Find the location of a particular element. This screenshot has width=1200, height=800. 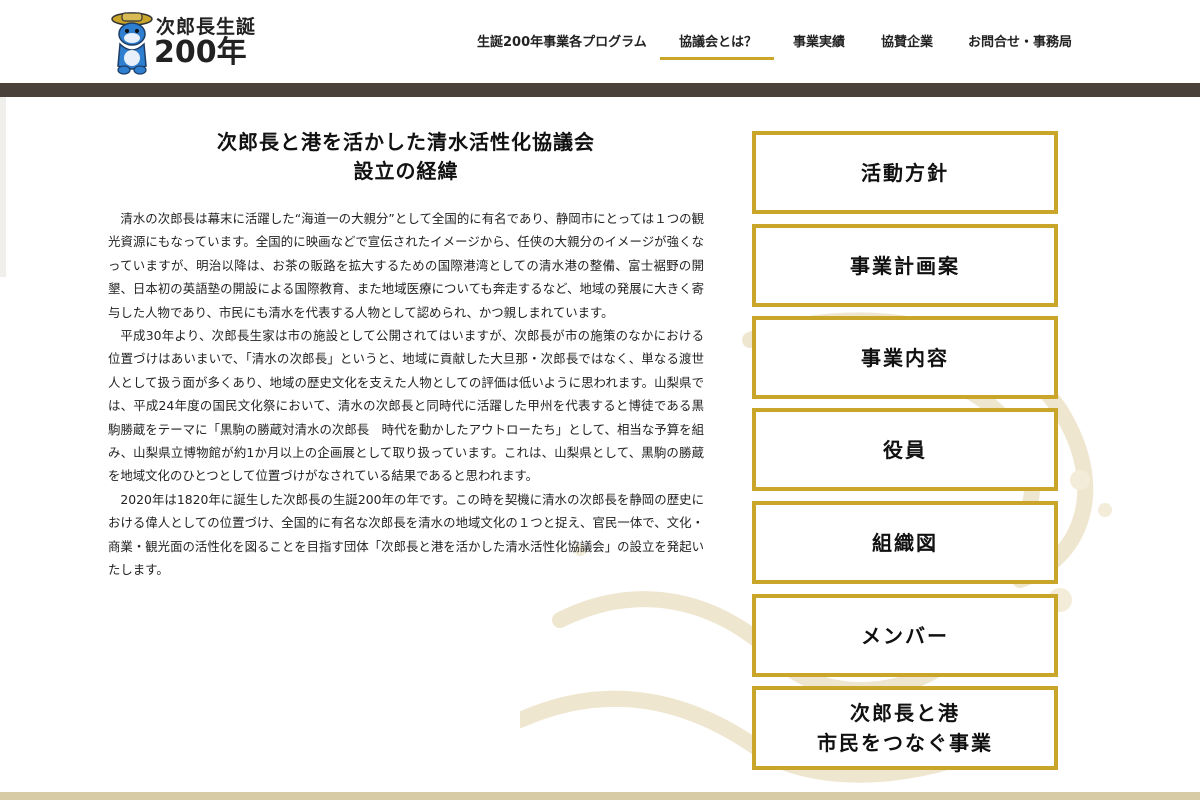

sidebar-button-label: 組織図 is located at coordinates (905, 542).